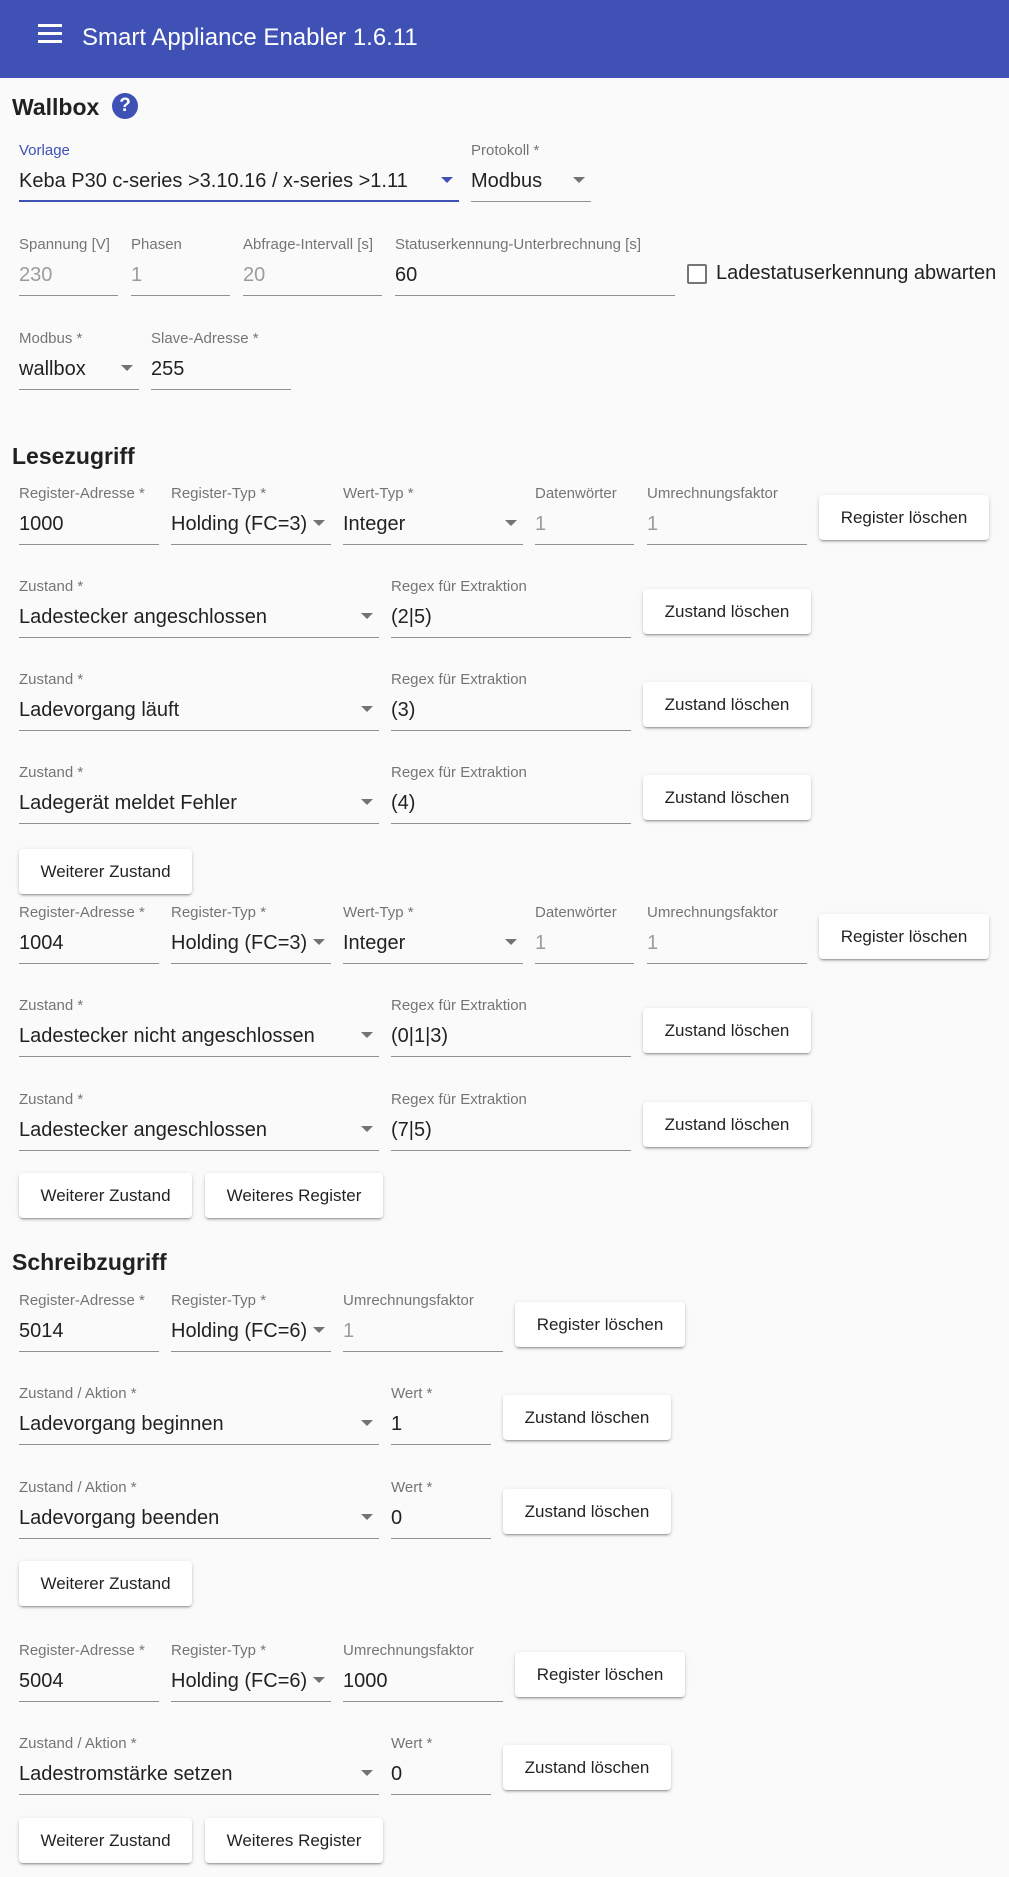  What do you see at coordinates (41, 524) in the screenshot?
I see `register-address-value: 1000` at bounding box center [41, 524].